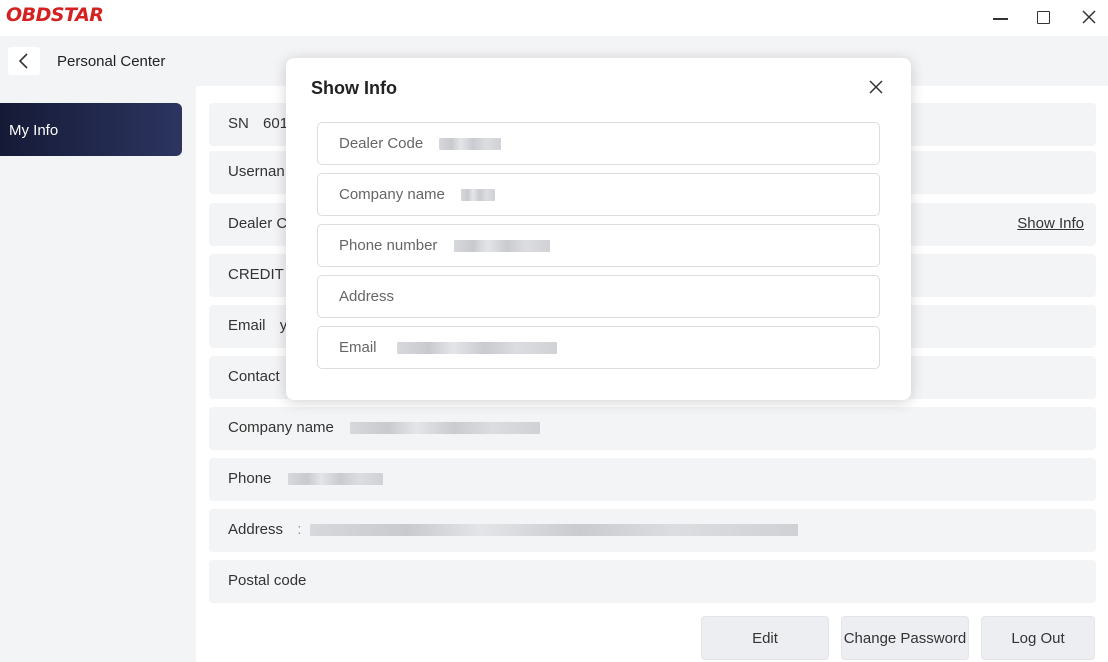  I want to click on email-field: Email, so click(598, 347).